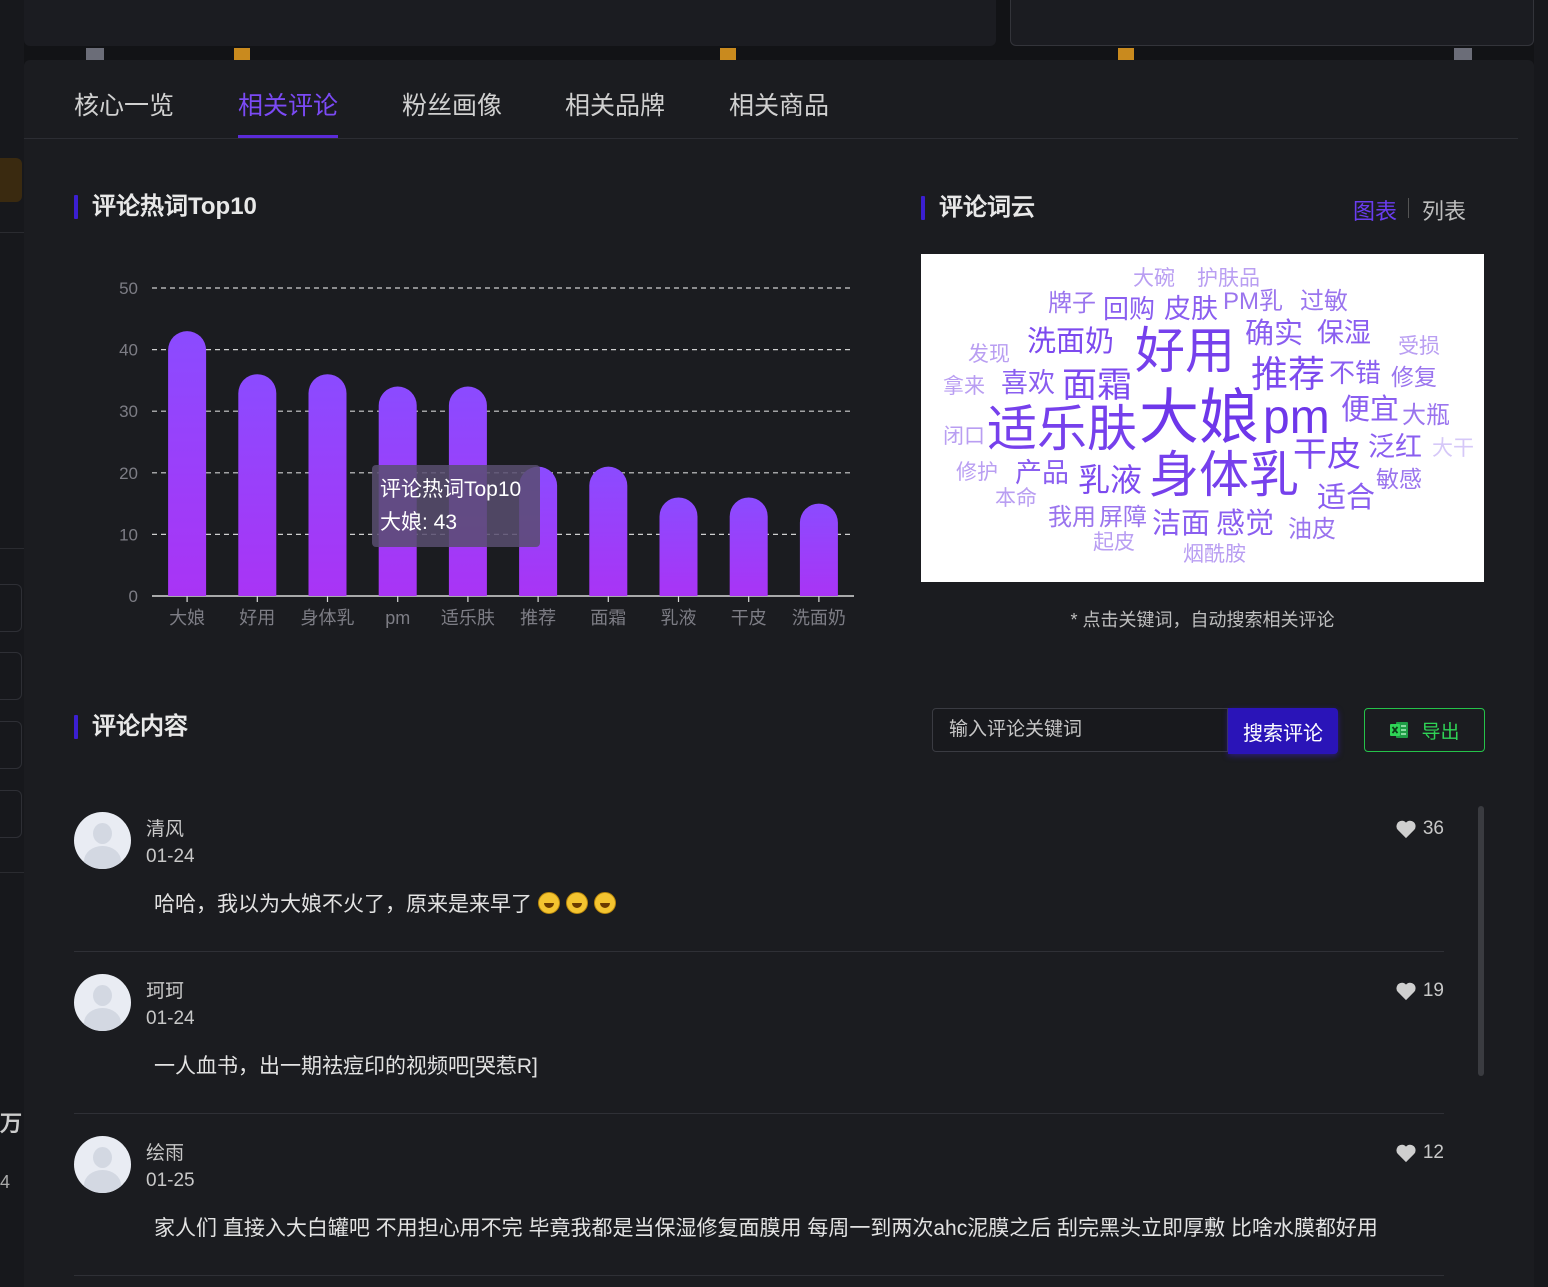  Describe the element at coordinates (977, 472) in the screenshot. I see `word-cloud-keyword: 修护` at that location.